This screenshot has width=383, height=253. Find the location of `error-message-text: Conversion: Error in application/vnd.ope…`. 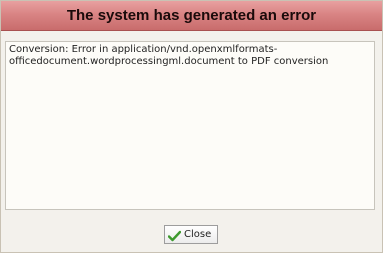

error-message-text: Conversion: Error in application/vnd.ope… is located at coordinates (169, 55).